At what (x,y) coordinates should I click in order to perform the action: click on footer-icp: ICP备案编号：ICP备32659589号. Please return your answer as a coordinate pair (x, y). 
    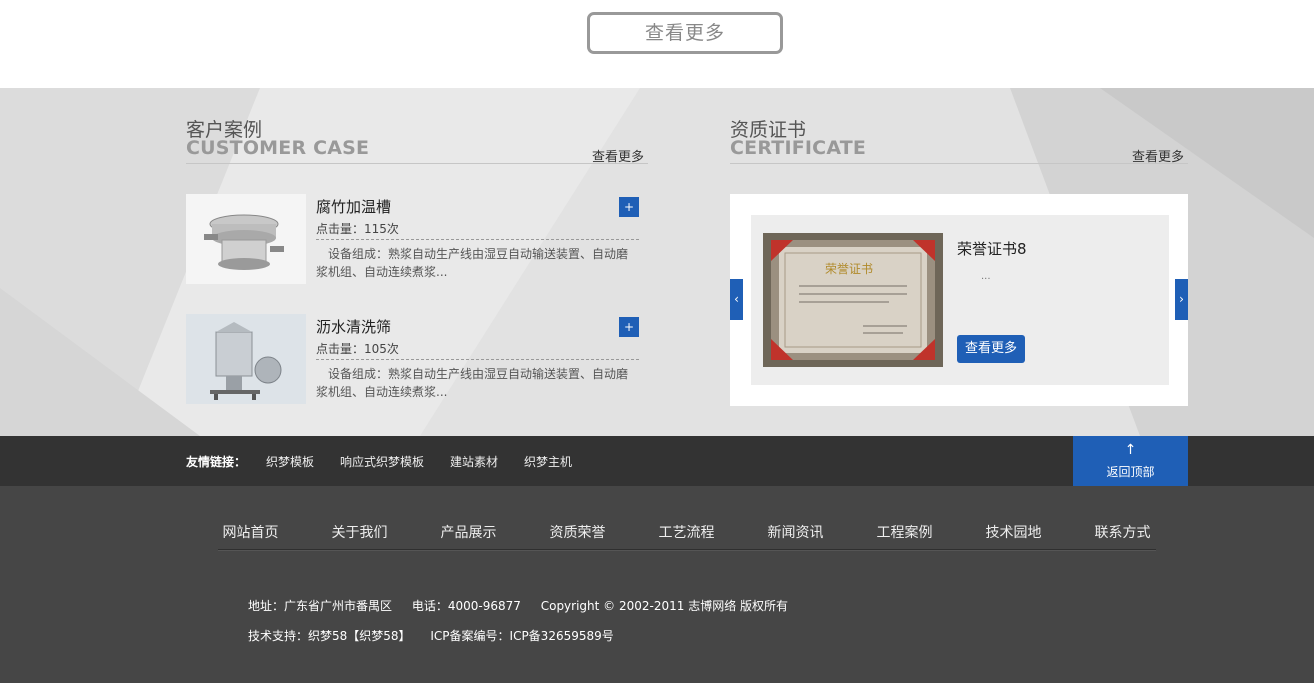
    Looking at the image, I should click on (522, 636).